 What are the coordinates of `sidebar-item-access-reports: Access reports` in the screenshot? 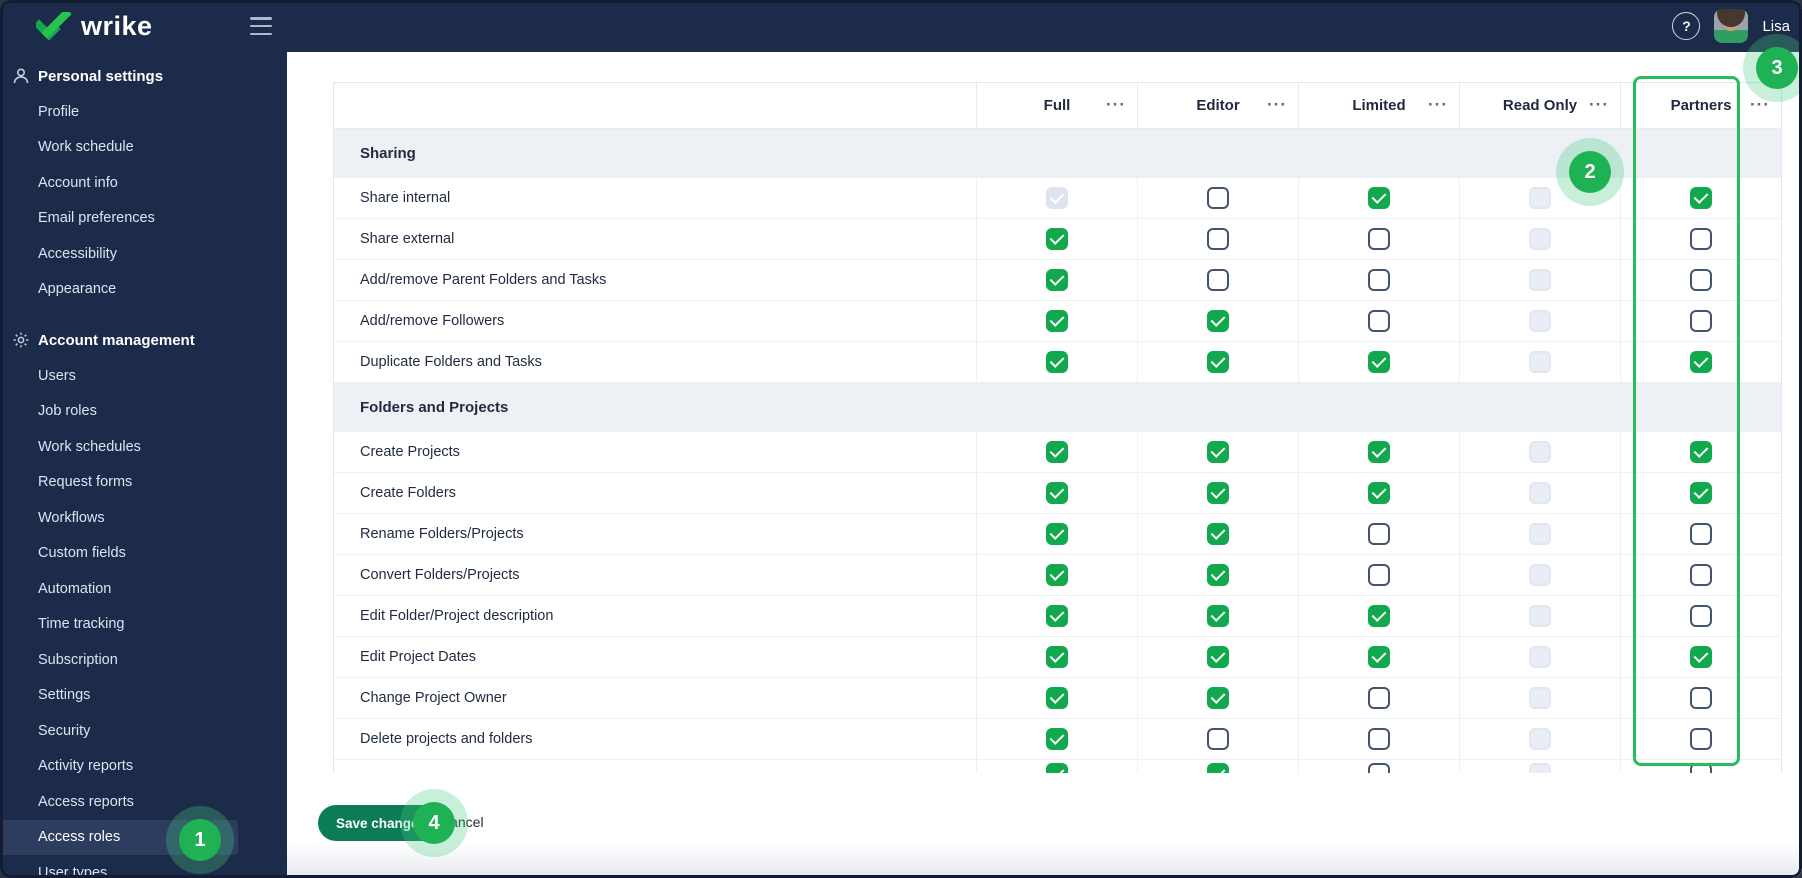 It's located at (143, 802).